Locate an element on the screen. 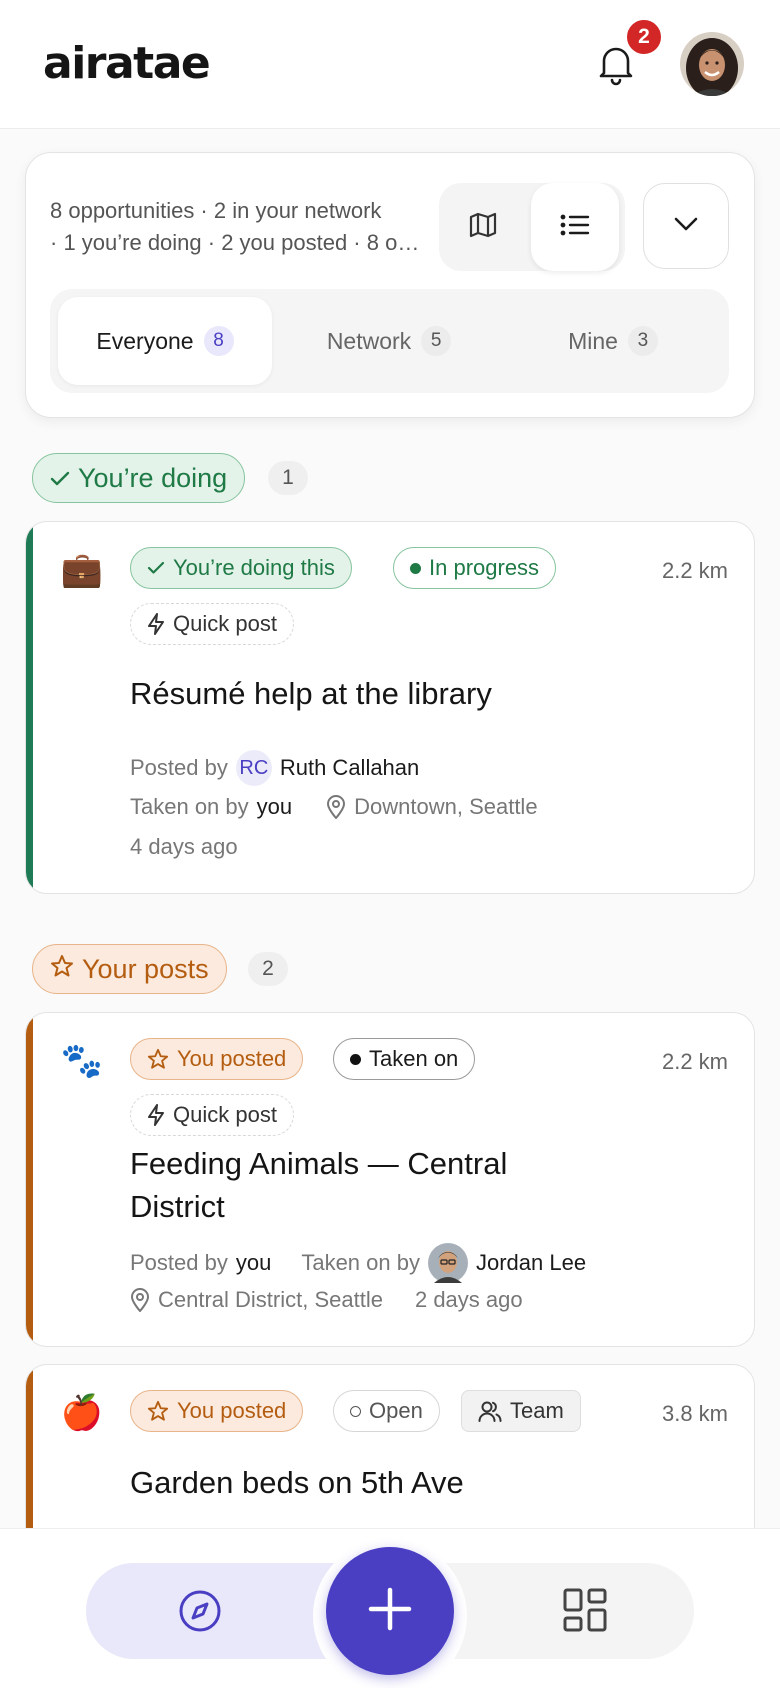  status-badge: In progress is located at coordinates (475, 568).